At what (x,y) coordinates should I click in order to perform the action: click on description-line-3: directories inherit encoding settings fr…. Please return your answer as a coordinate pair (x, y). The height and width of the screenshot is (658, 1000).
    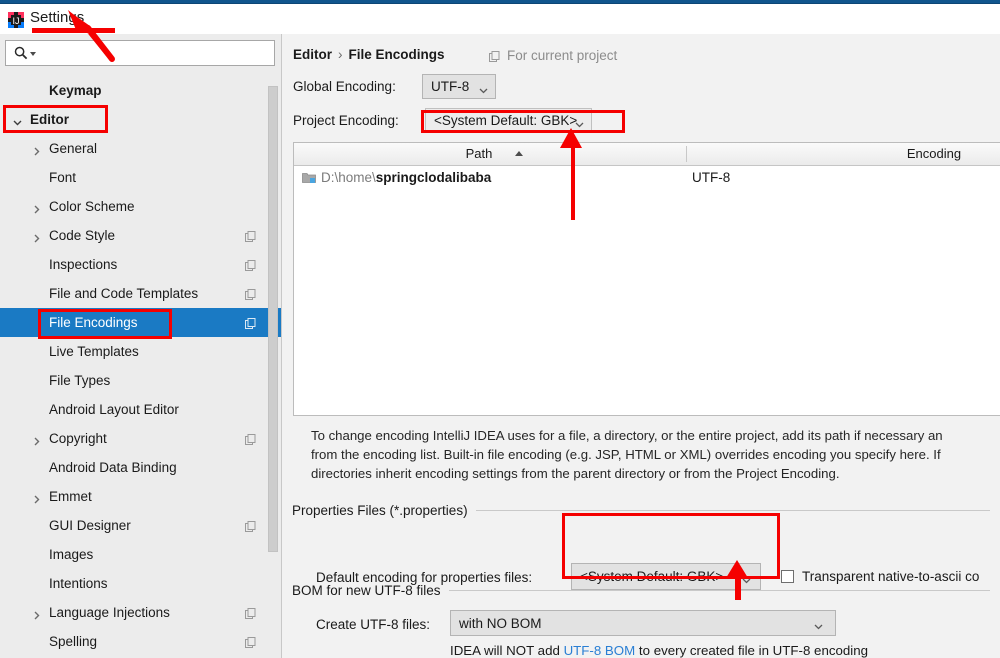
    Looking at the image, I should click on (575, 473).